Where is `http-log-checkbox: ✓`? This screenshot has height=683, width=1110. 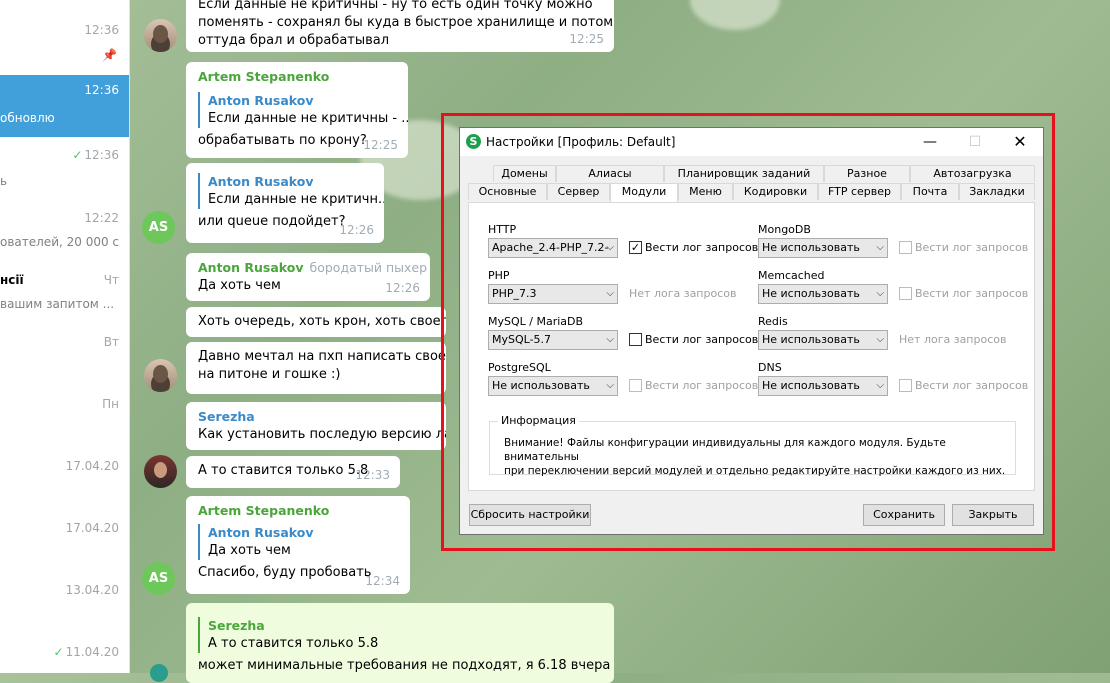 http-log-checkbox: ✓ is located at coordinates (635, 247).